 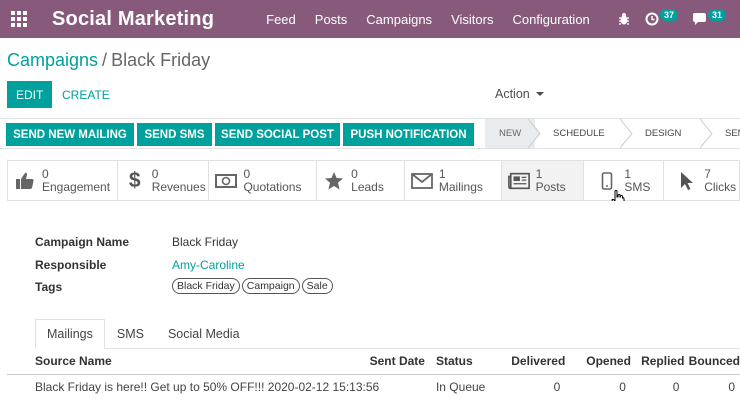 I want to click on messages-badge: 31, so click(x=716, y=15).